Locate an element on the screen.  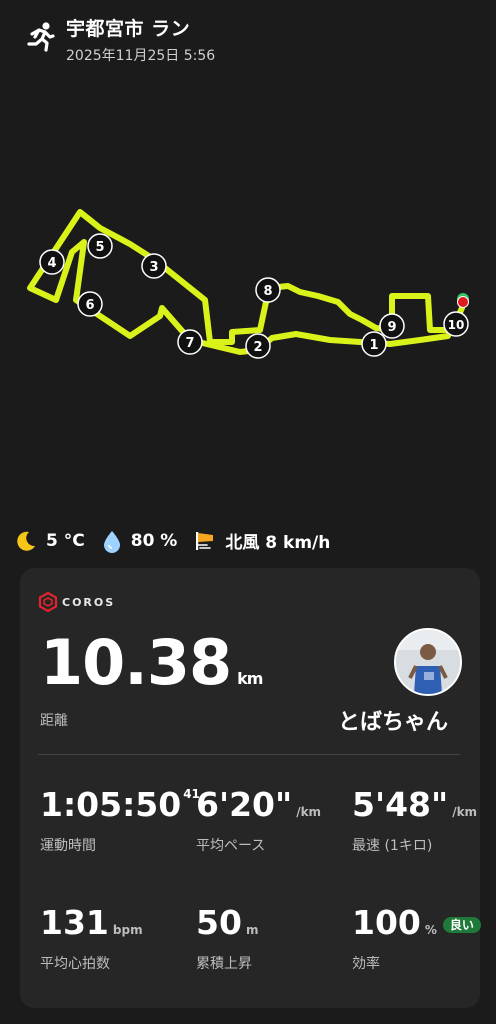
km-marker: 4 is located at coordinates (52, 262).